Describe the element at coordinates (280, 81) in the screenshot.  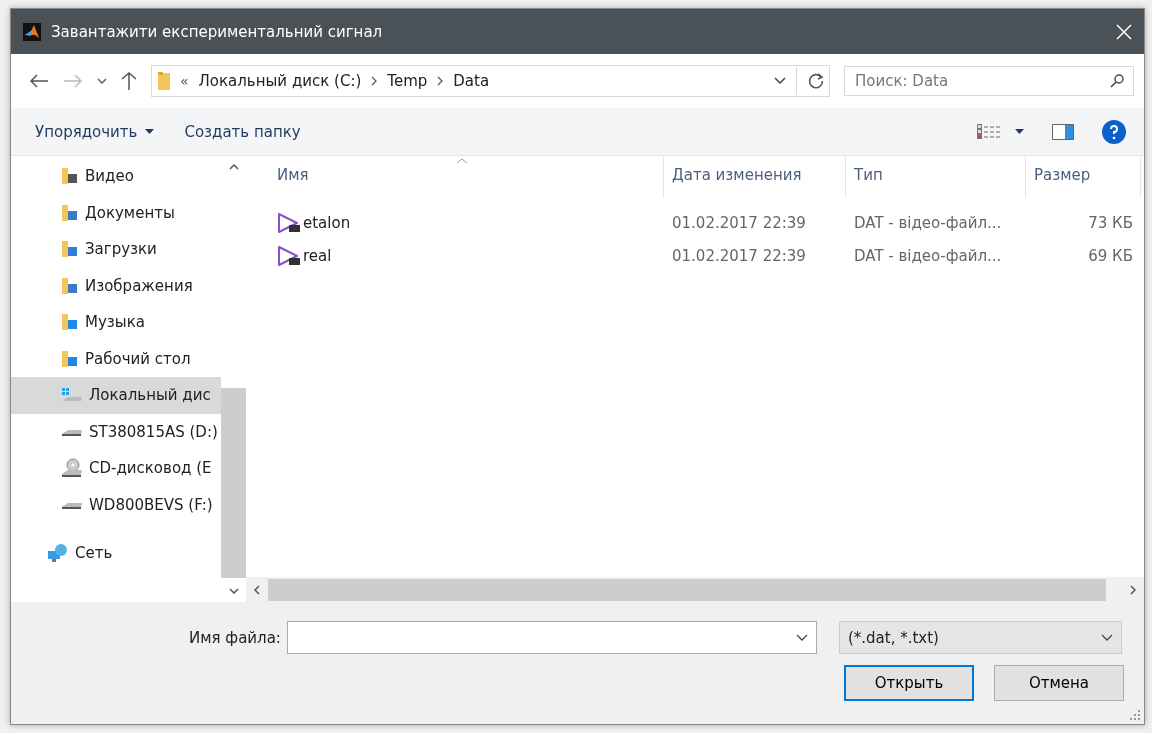
I see `breadcrumb: Локальный диск (C:)` at that location.